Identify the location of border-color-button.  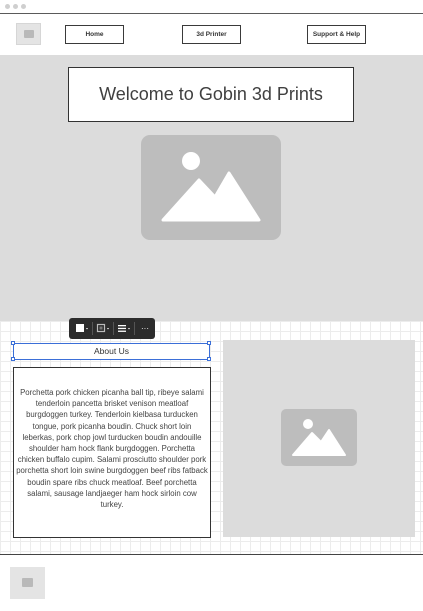
(103, 328).